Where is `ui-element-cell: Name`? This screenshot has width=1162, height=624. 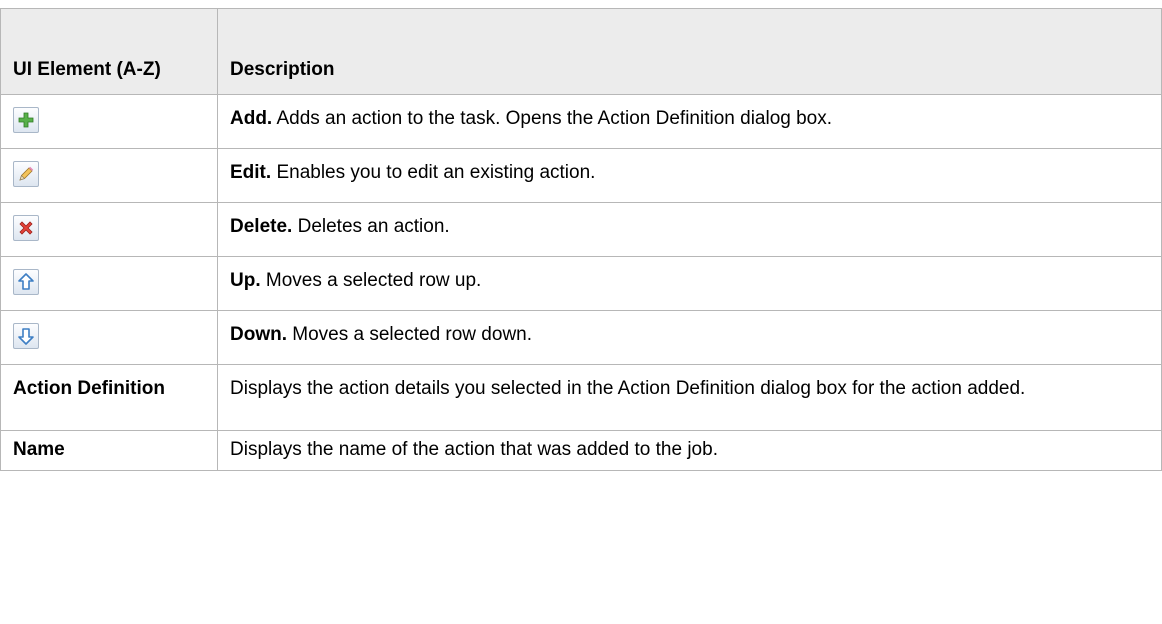
ui-element-cell: Name is located at coordinates (109, 450).